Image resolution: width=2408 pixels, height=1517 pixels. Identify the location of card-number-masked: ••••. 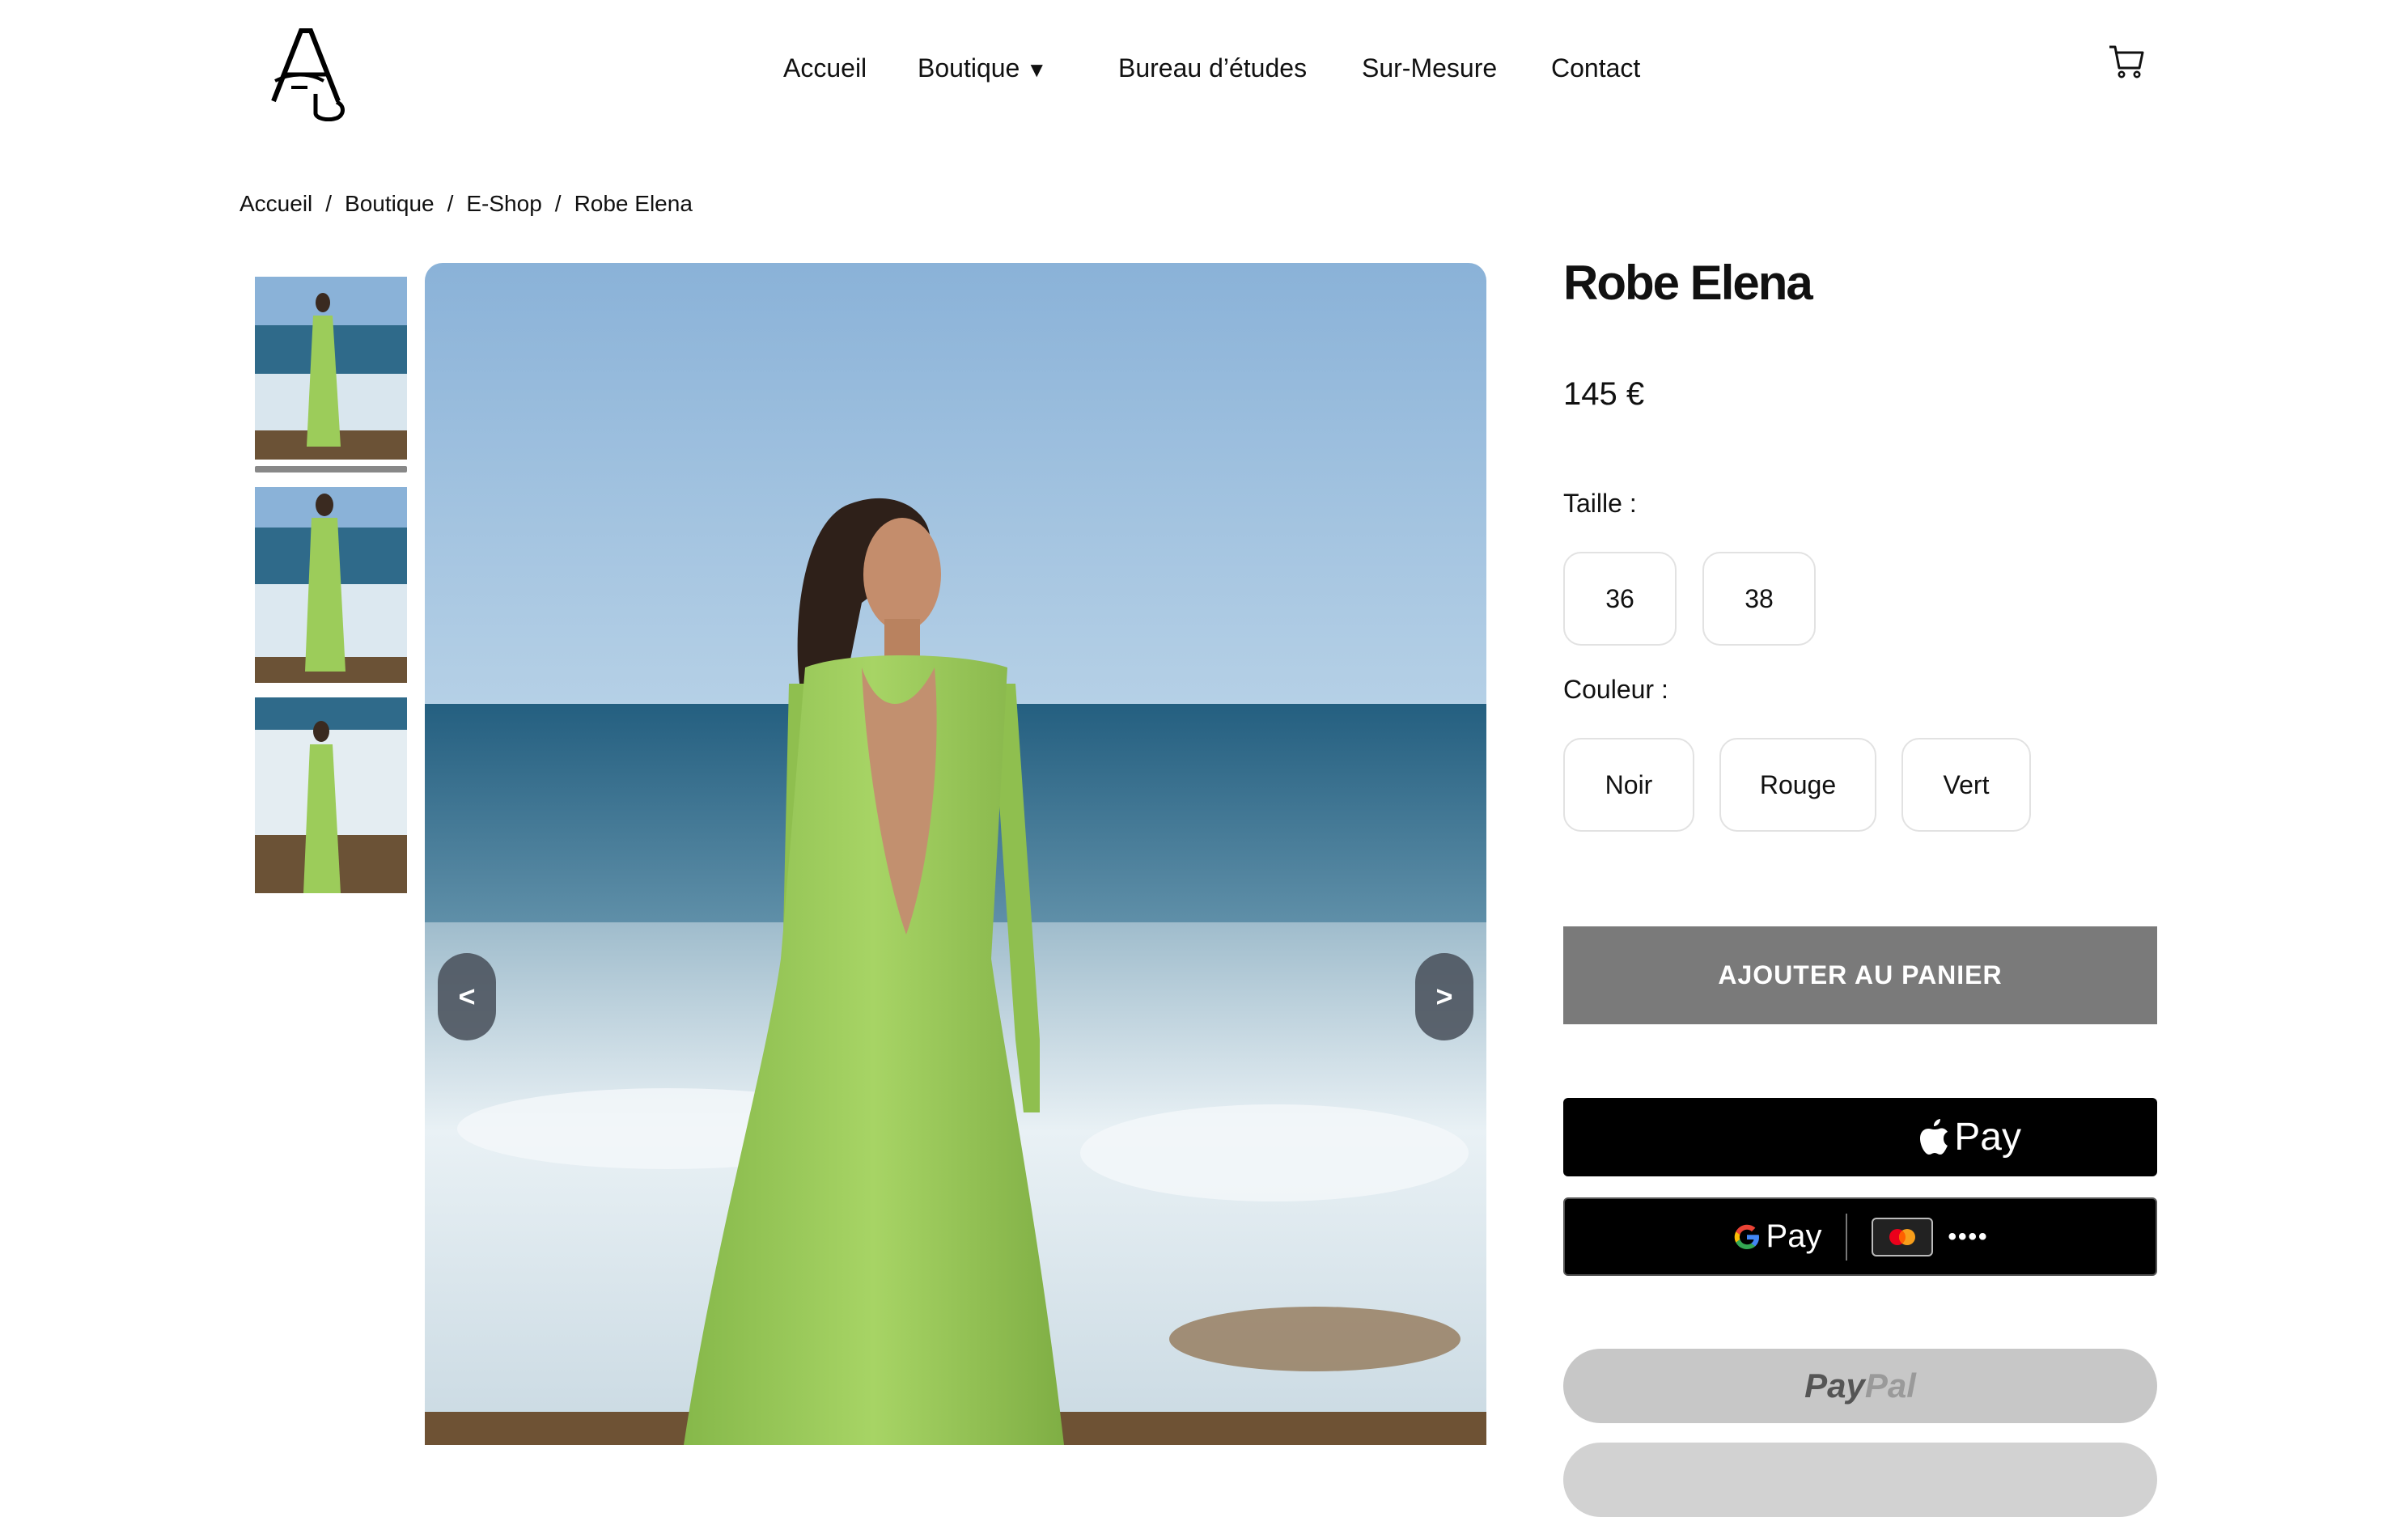
(1968, 1236).